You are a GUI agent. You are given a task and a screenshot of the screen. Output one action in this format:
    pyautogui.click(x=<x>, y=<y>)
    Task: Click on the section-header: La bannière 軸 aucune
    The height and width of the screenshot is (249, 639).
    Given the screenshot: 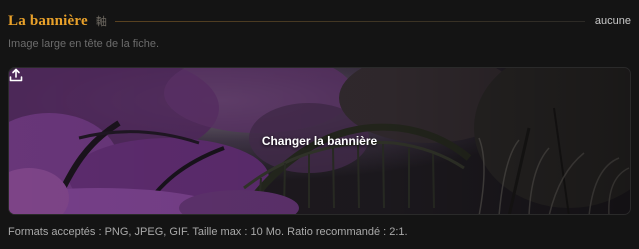 What is the action you would take?
    pyautogui.click(x=319, y=21)
    